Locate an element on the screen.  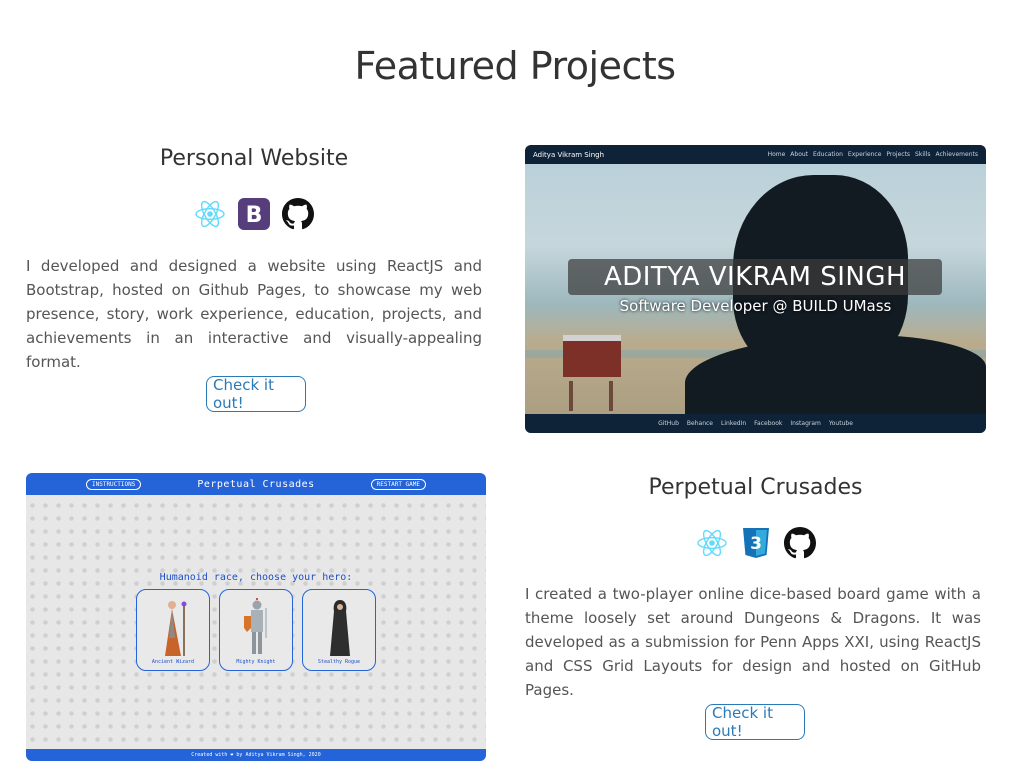
footer-link: Youtube is located at coordinates (840, 423).